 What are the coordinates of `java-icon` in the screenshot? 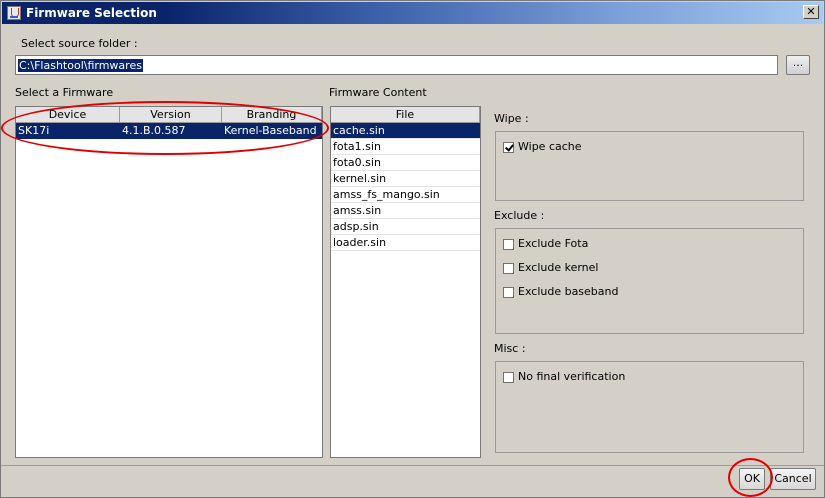 It's located at (14, 13).